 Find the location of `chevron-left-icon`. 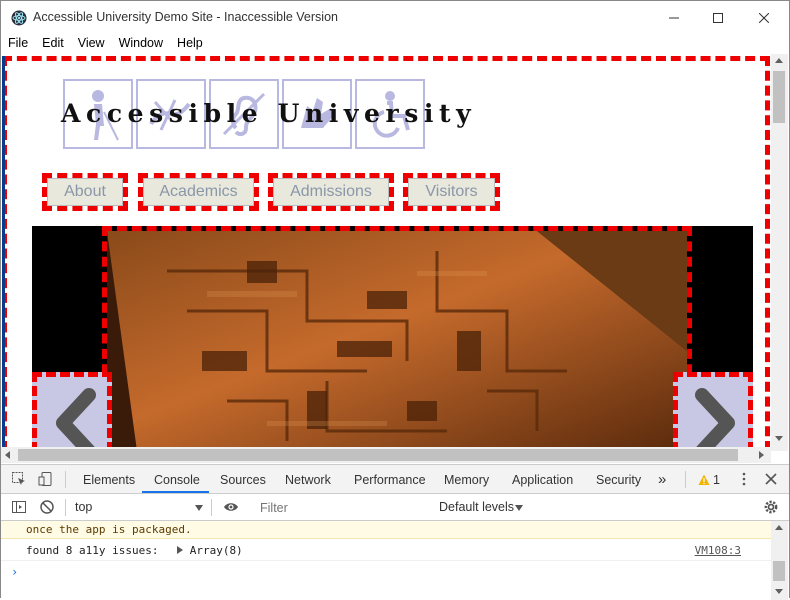

chevron-left-icon is located at coordinates (76, 419).